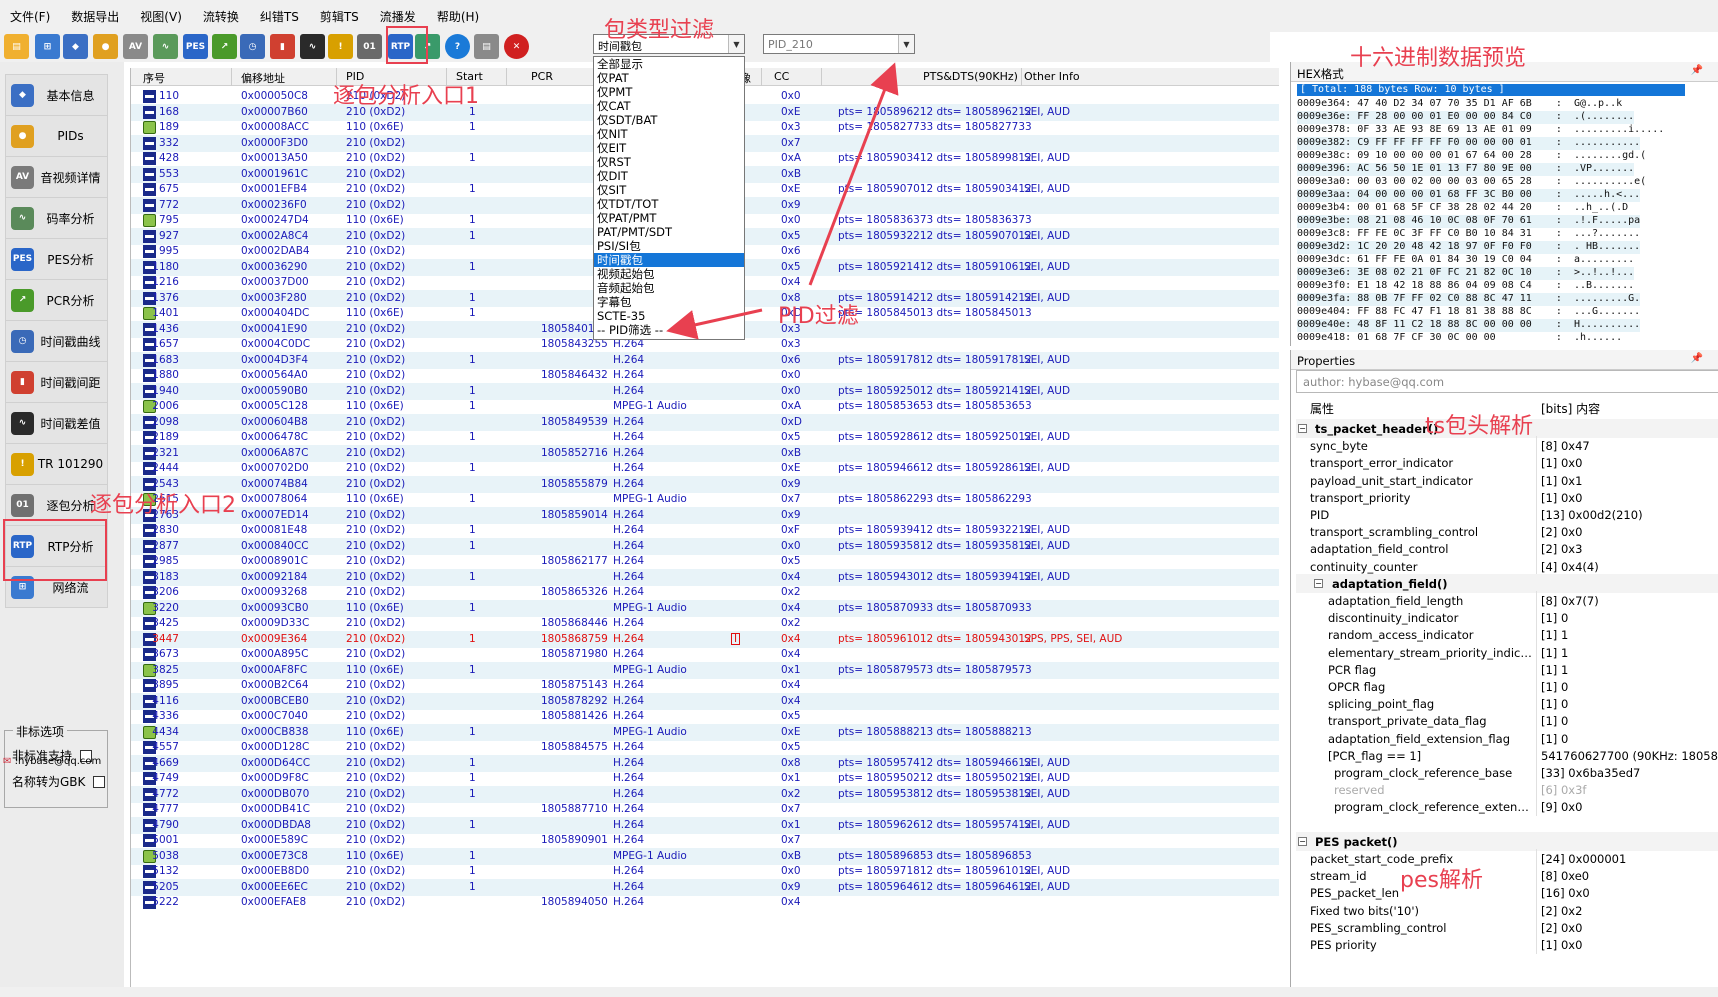 The image size is (1718, 997). Describe the element at coordinates (669, 78) in the screenshot. I see `dropdown-item: 仅PAT` at that location.